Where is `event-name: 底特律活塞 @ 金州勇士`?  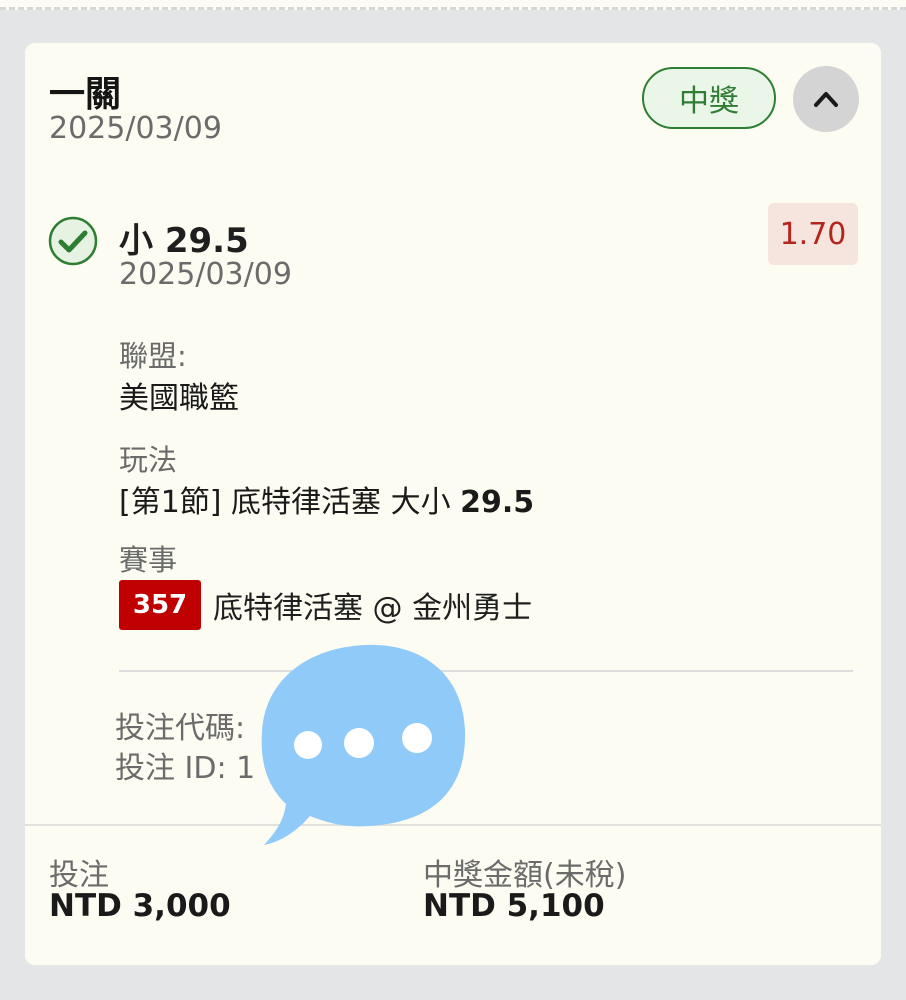
event-name: 底特律活塞 @ 金州勇士 is located at coordinates (373, 608).